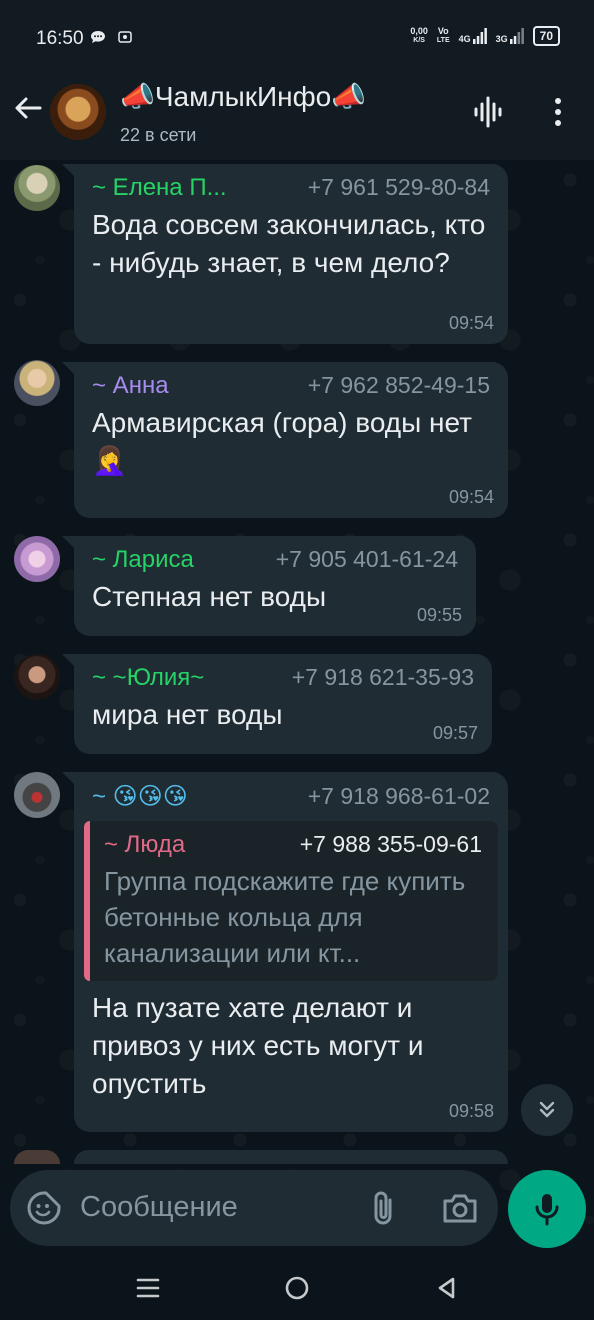 Image resolution: width=594 pixels, height=1320 pixels. I want to click on quote-header: ~ Люда +7 988 355-09-61, so click(293, 845).